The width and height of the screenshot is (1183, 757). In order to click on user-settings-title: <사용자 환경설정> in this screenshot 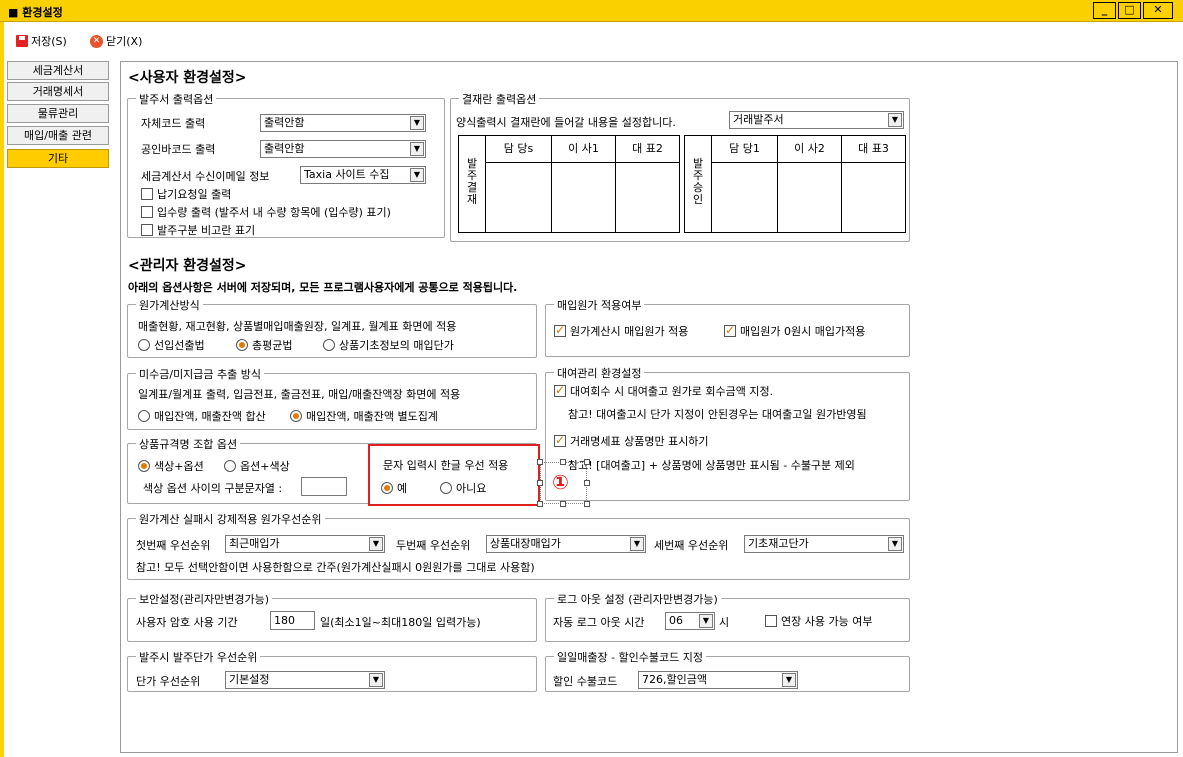, I will do `click(187, 78)`.